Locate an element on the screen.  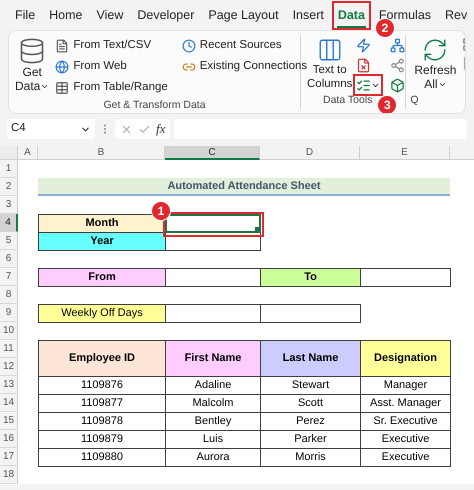
menu-tab: Insert is located at coordinates (308, 16).